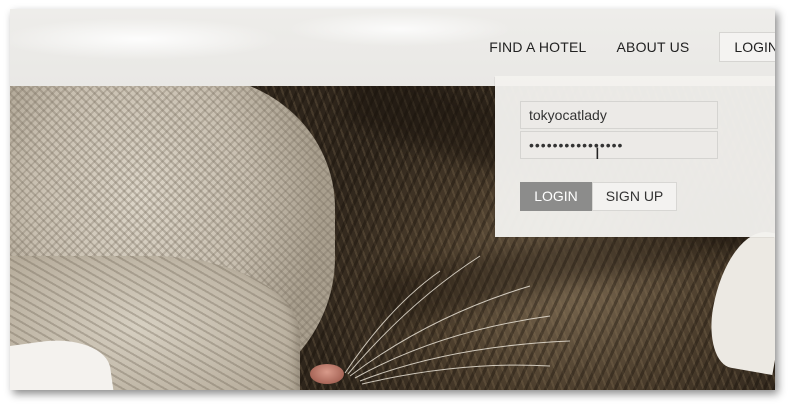  I want to click on login-panel: I LOGIN SIGN UP, so click(635, 156).